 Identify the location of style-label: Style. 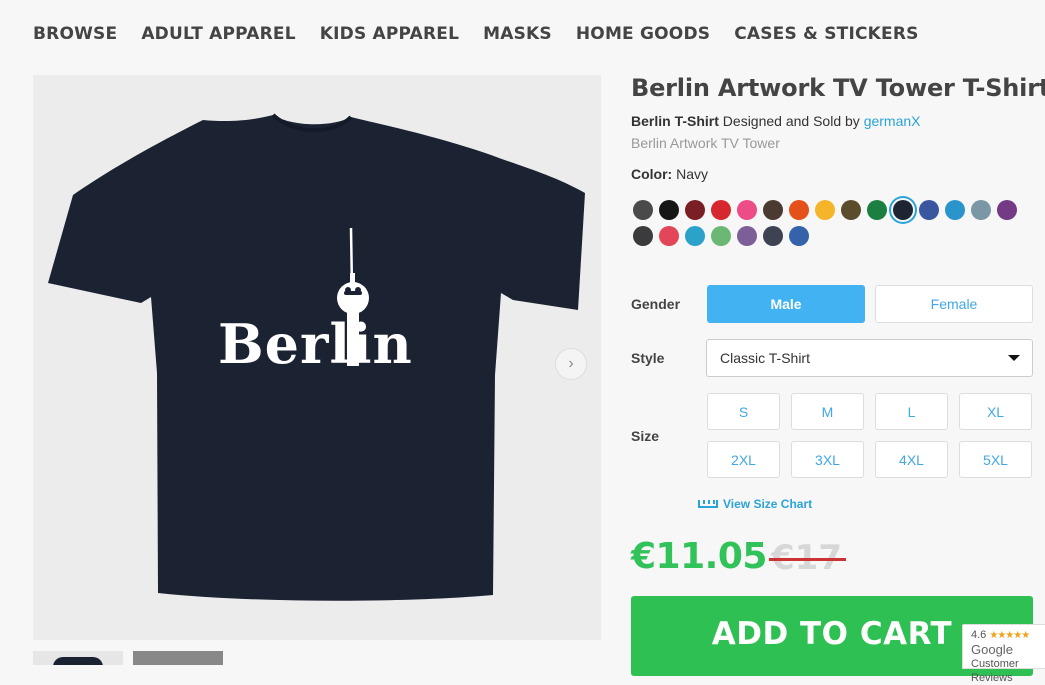
(648, 358).